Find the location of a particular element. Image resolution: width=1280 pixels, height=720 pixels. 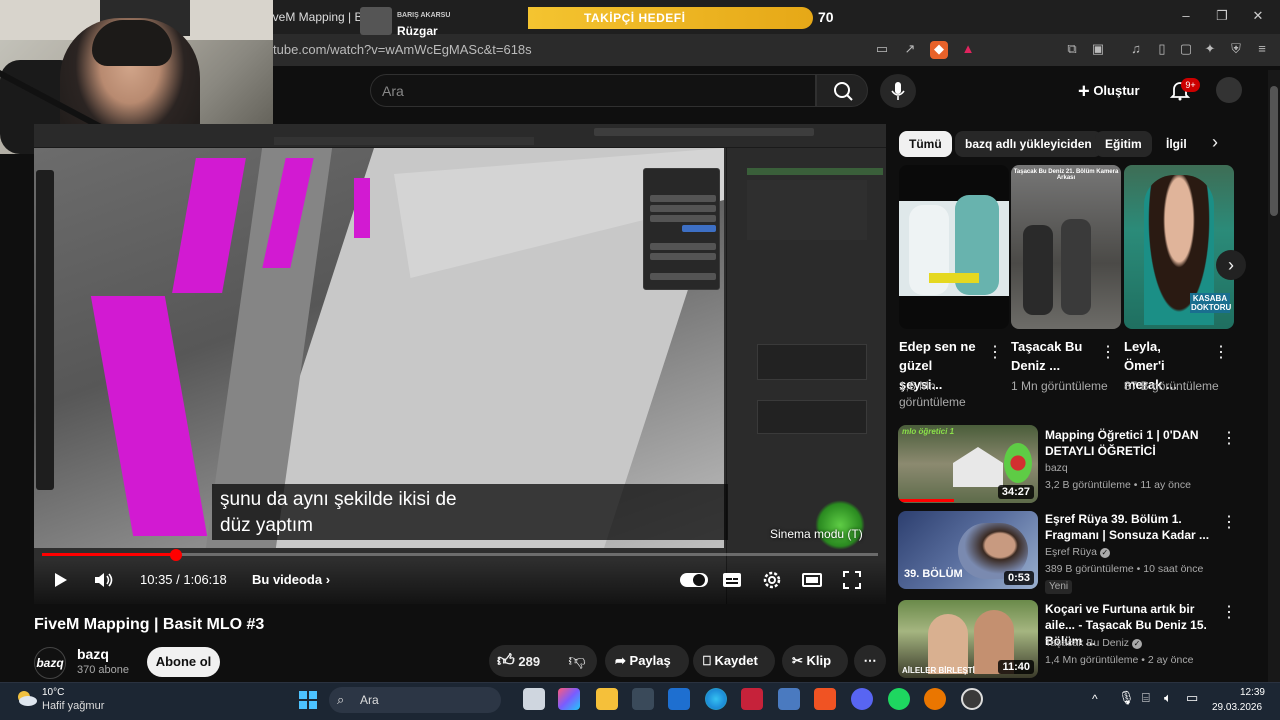

taskbar-search is located at coordinates (415, 700).